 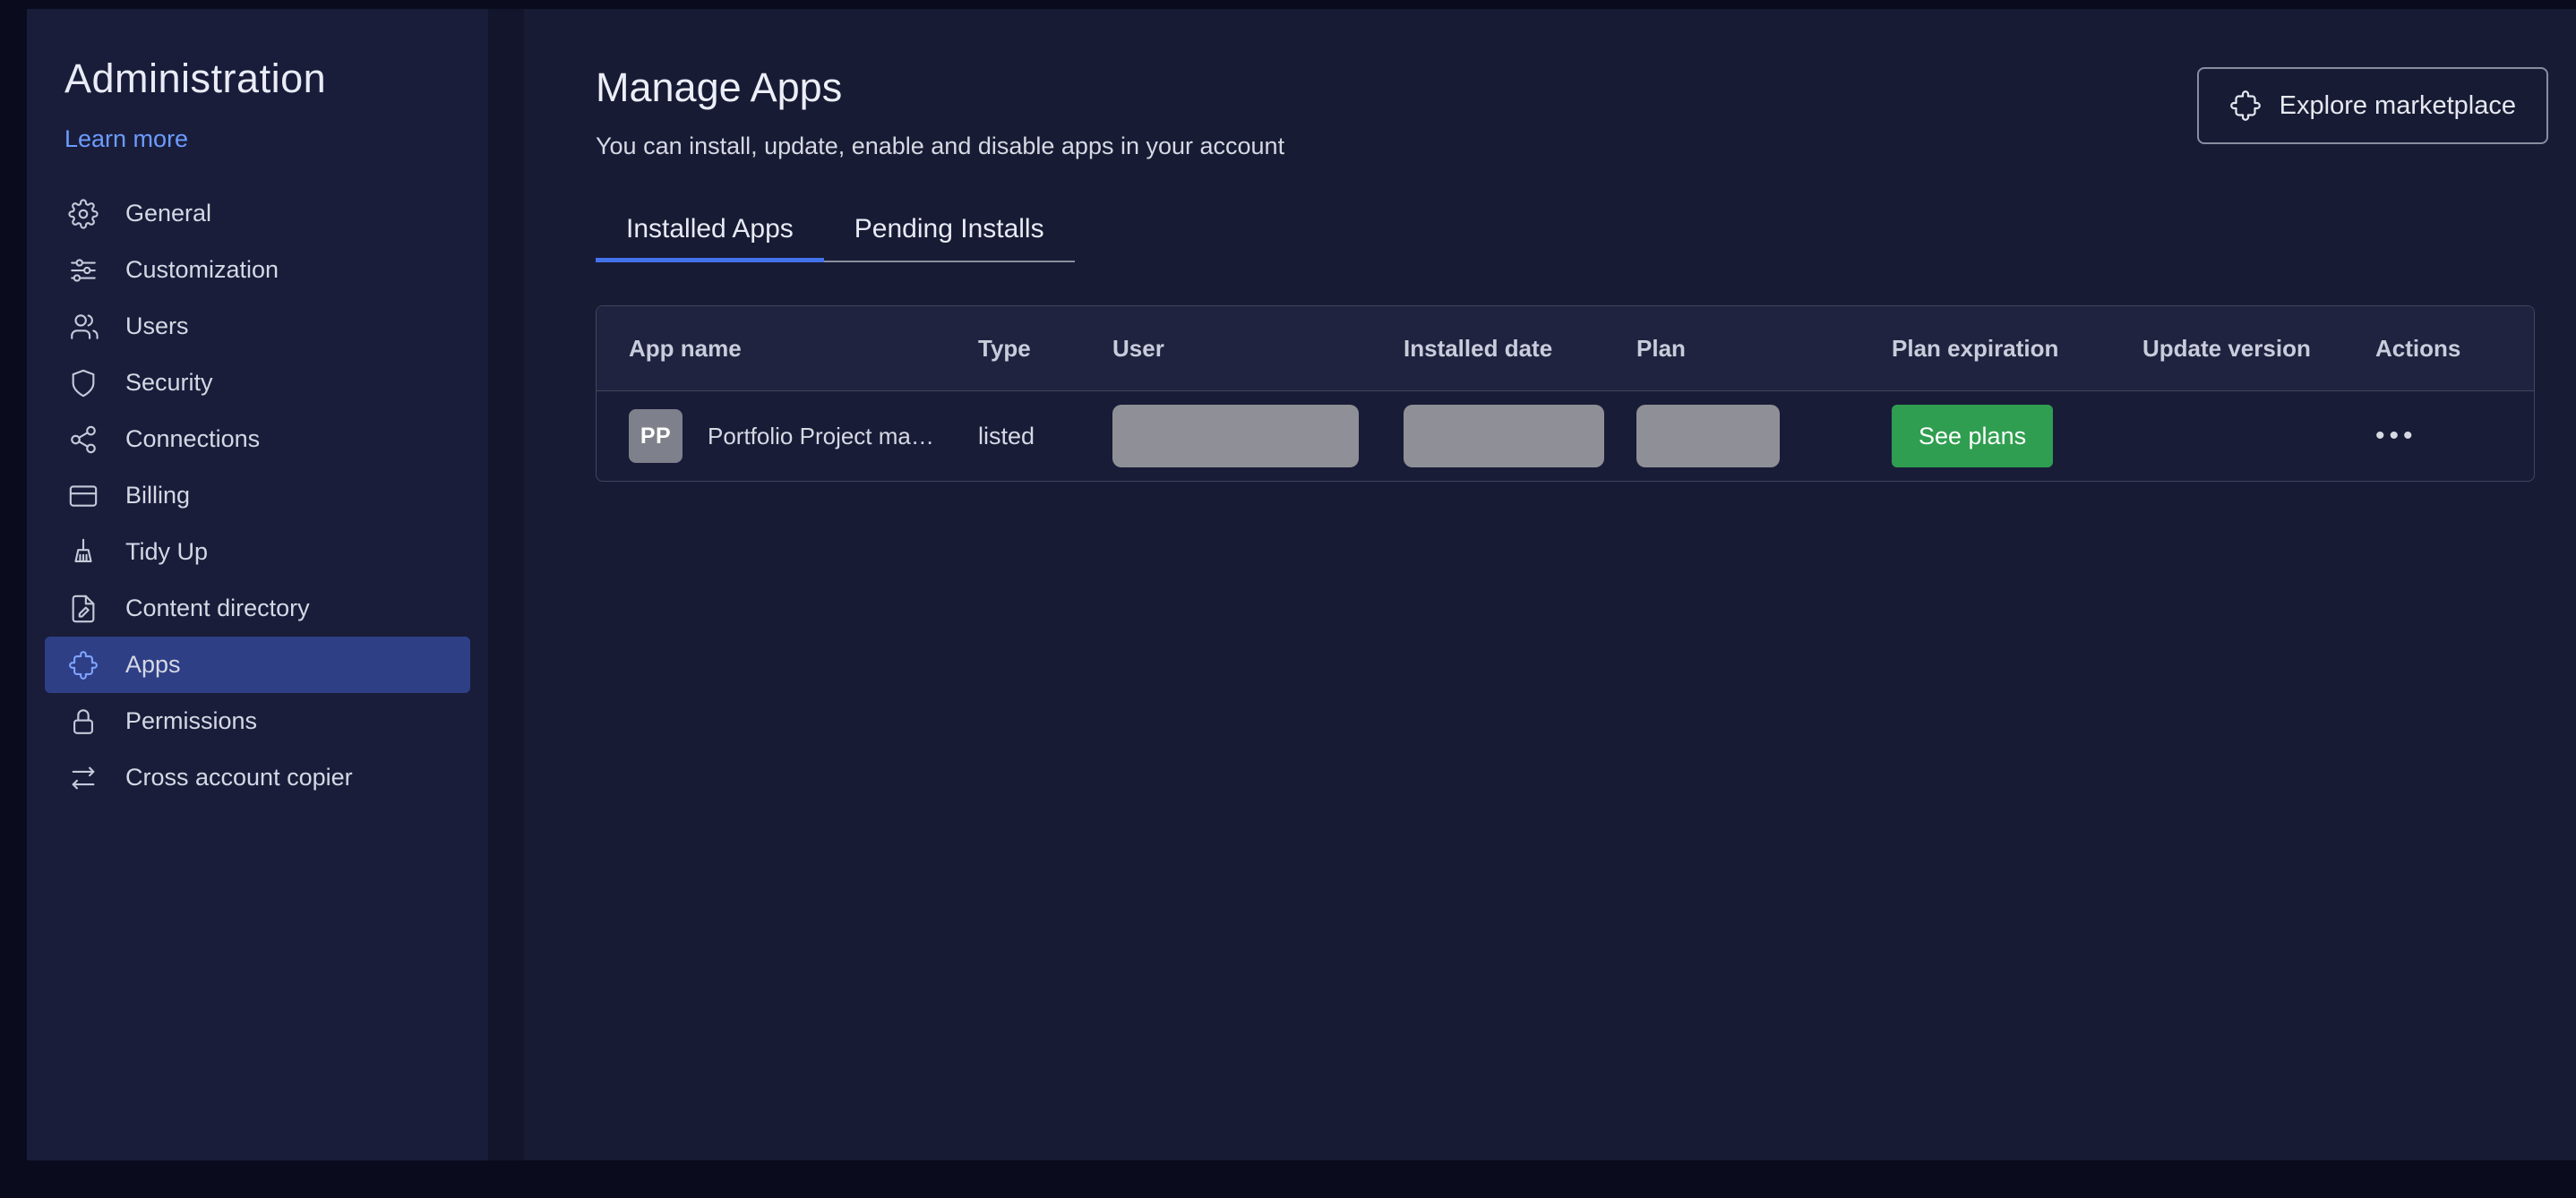 I want to click on credit-card-icon, so click(x=83, y=496).